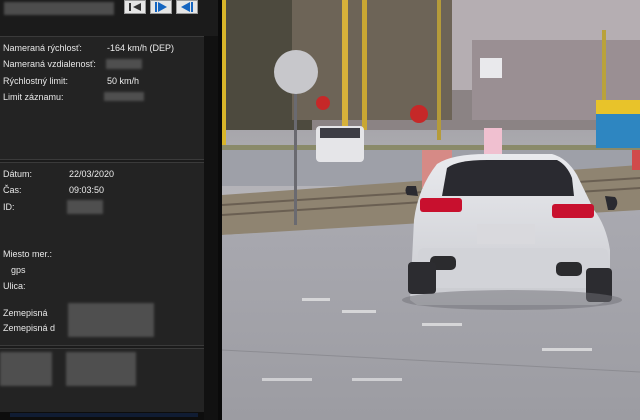  I want to click on distance-label: Nameraná vzdialenosť:, so click(49, 64).